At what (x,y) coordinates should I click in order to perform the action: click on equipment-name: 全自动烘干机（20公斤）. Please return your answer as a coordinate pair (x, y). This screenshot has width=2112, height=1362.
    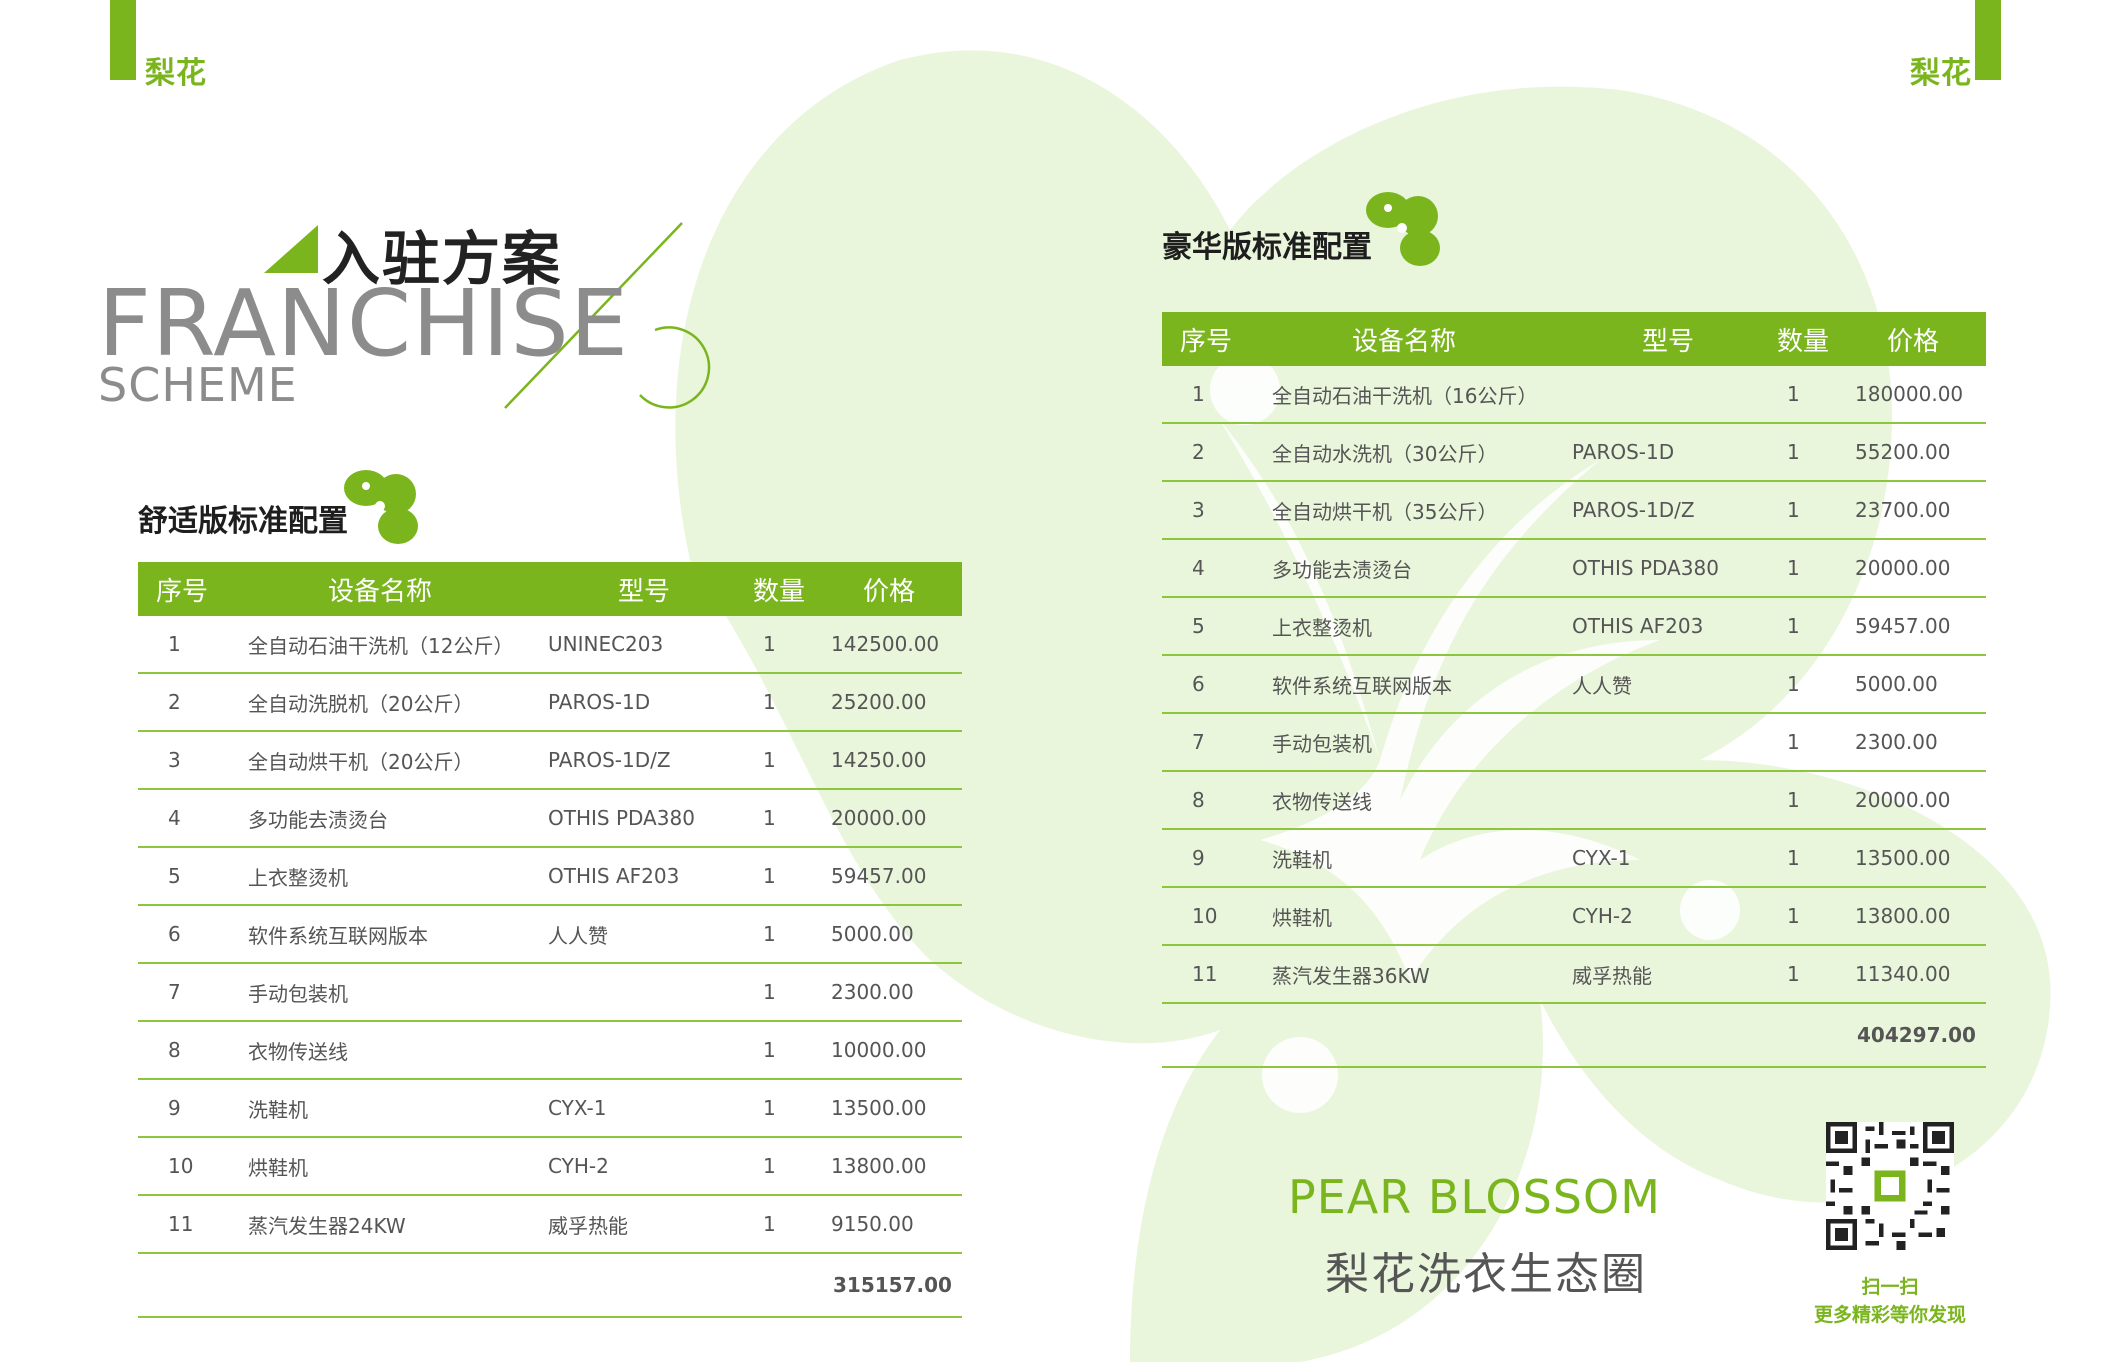
    Looking at the image, I should click on (398, 760).